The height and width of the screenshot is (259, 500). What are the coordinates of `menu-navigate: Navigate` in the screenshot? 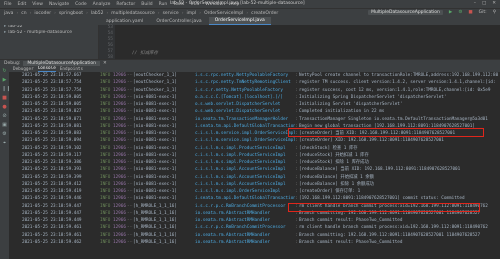 It's located at (59, 4).